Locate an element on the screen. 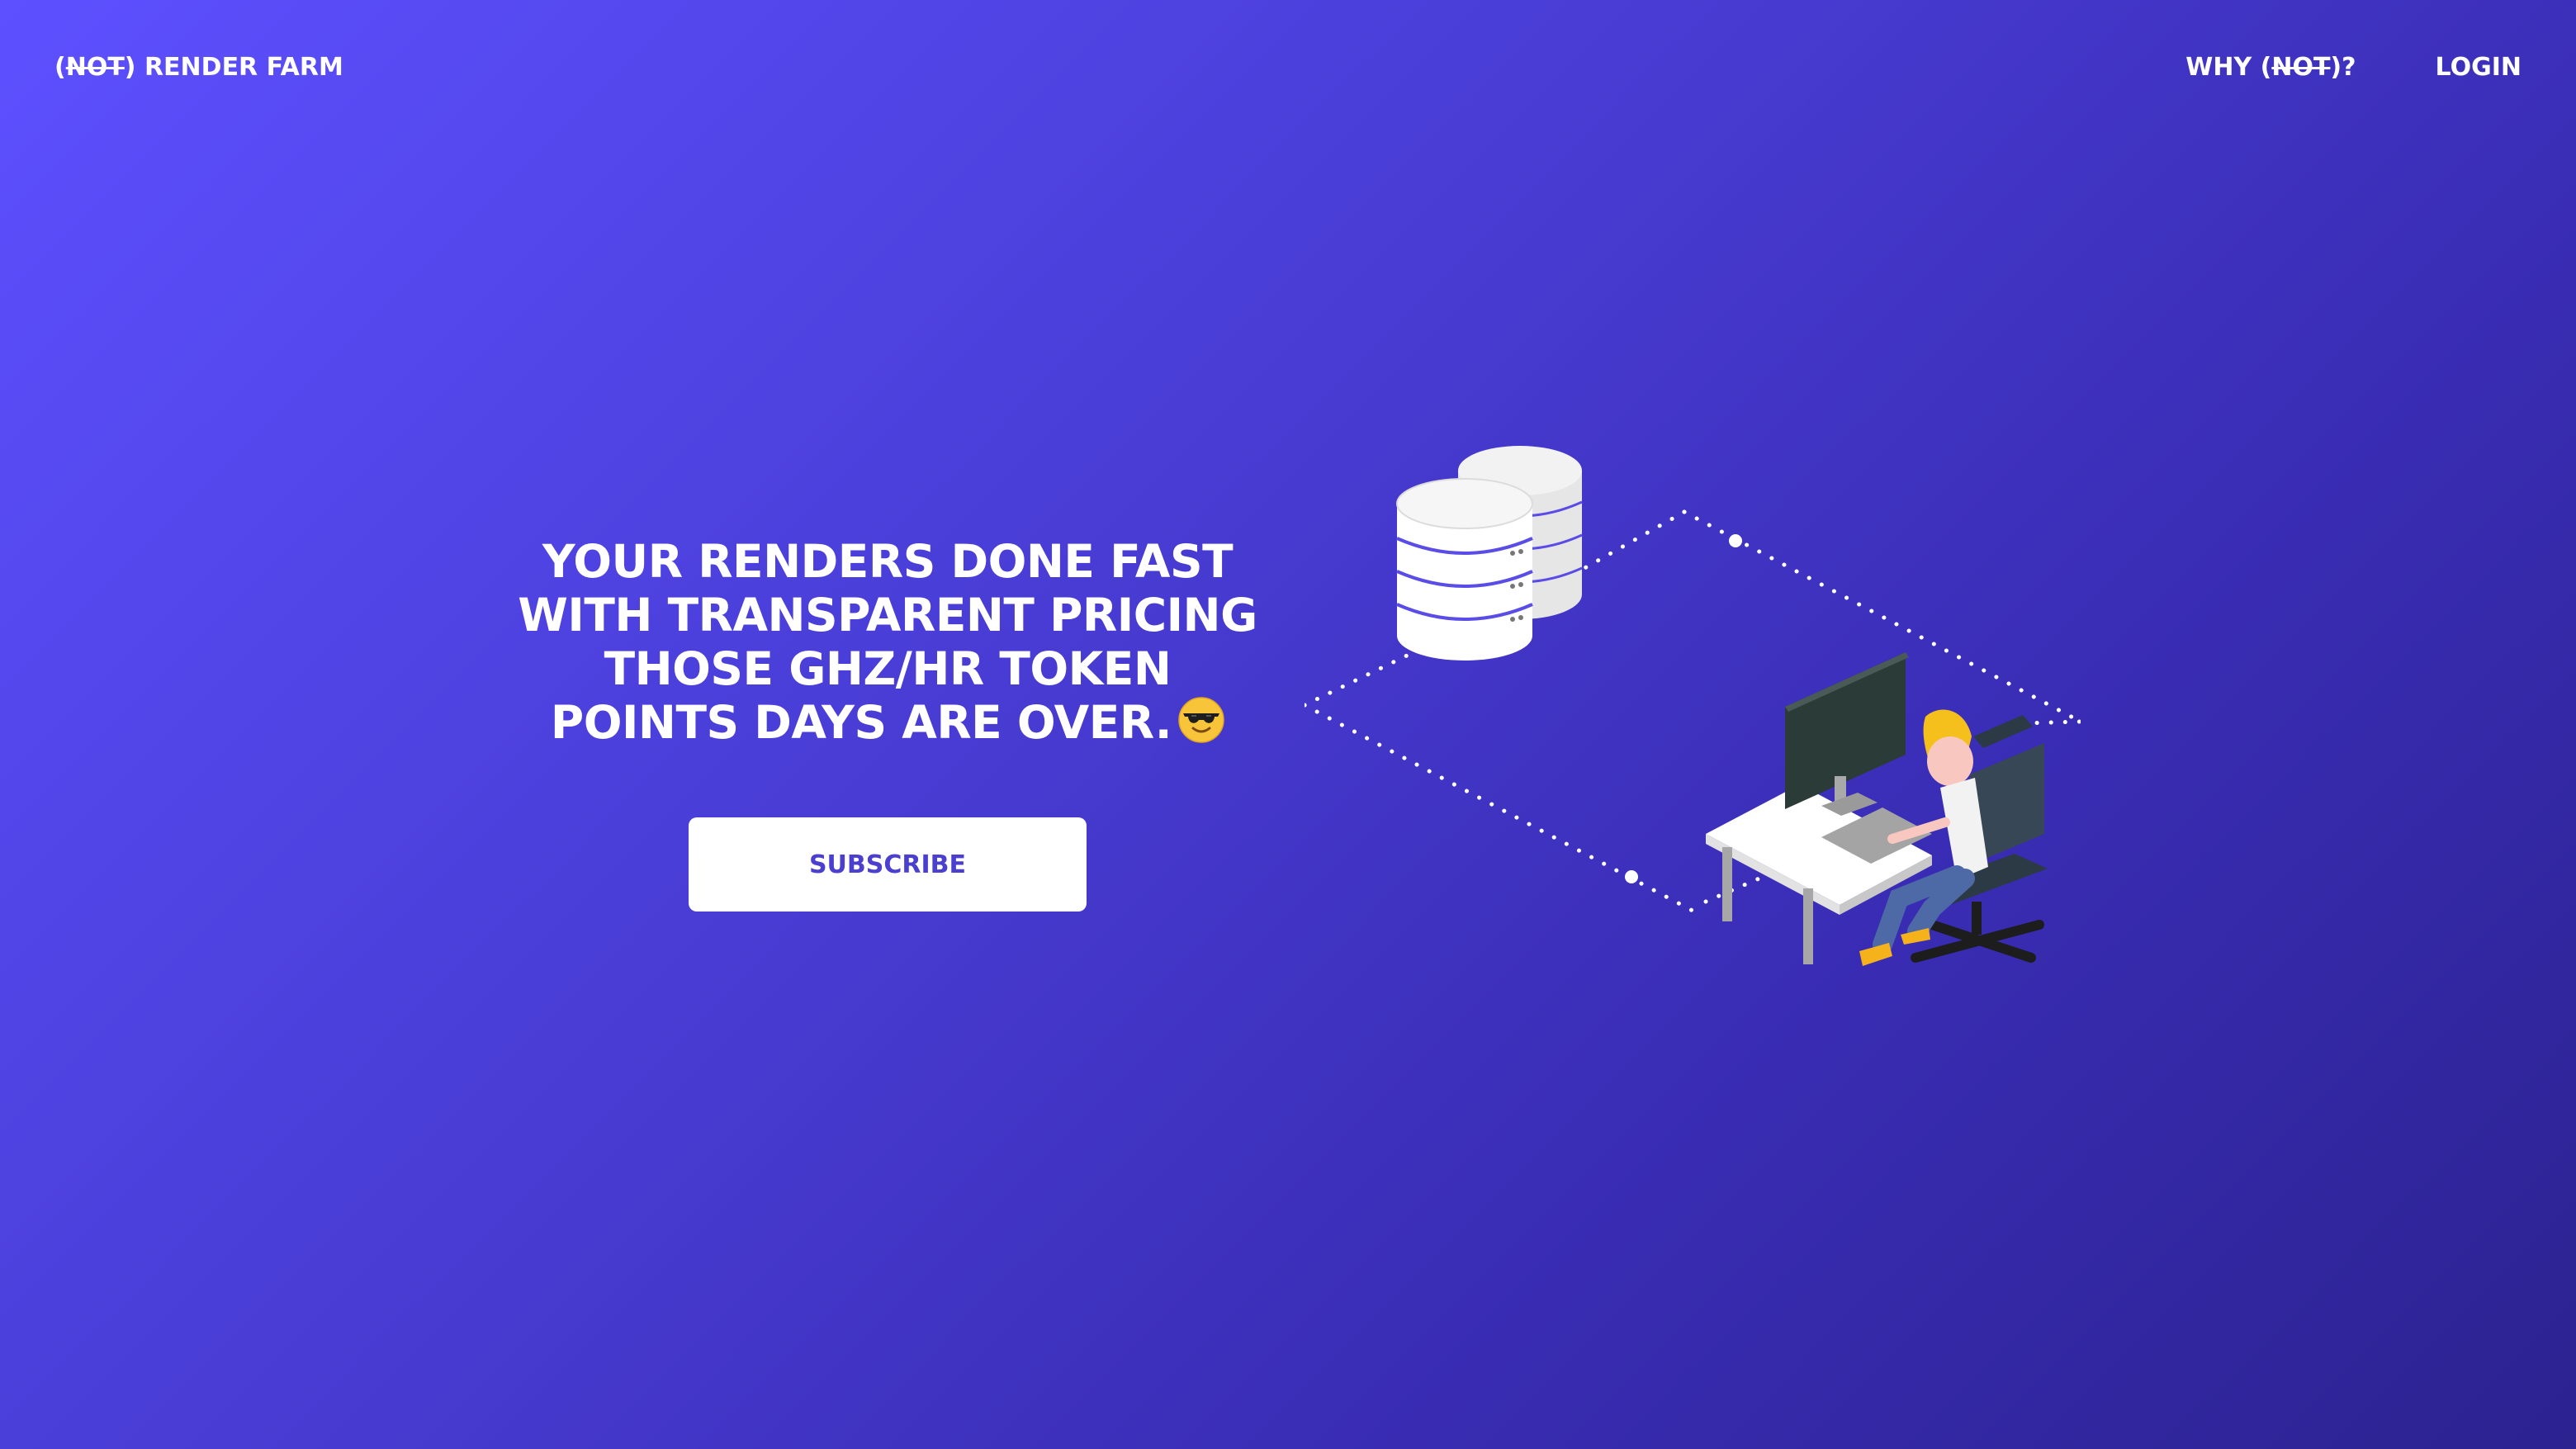  brand-name: RENDER FARM is located at coordinates (239, 67).